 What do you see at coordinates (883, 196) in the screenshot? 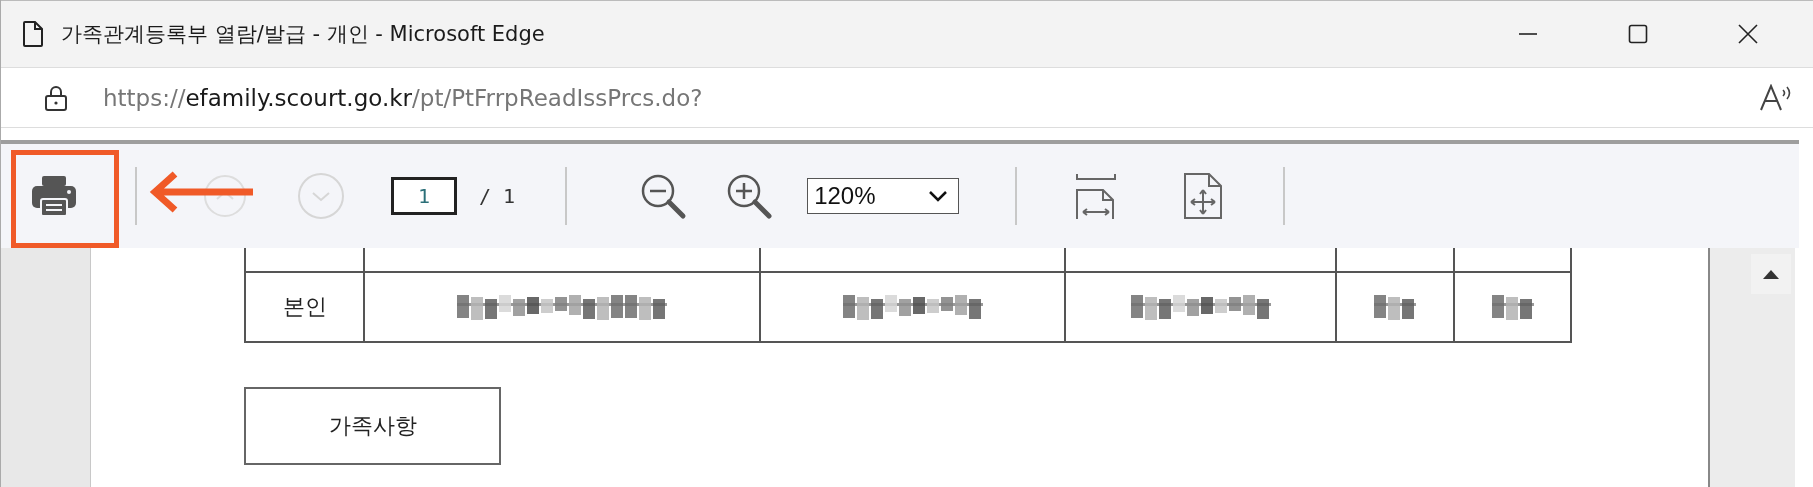
I see `zoom-select: 120%` at bounding box center [883, 196].